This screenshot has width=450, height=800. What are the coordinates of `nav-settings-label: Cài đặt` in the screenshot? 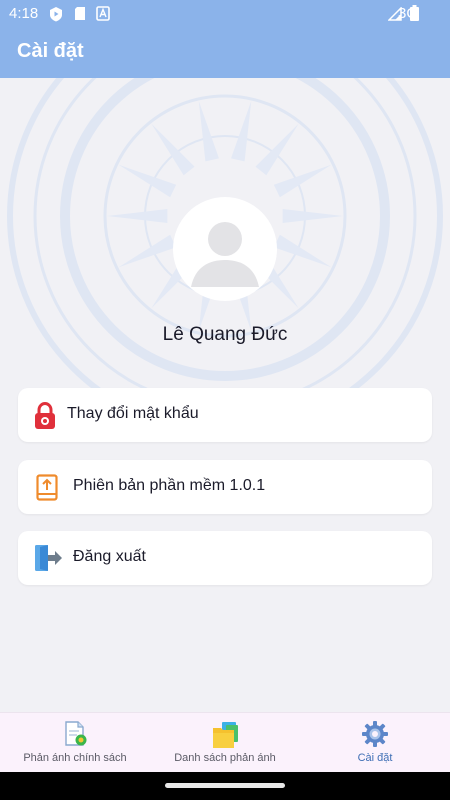 It's located at (375, 758).